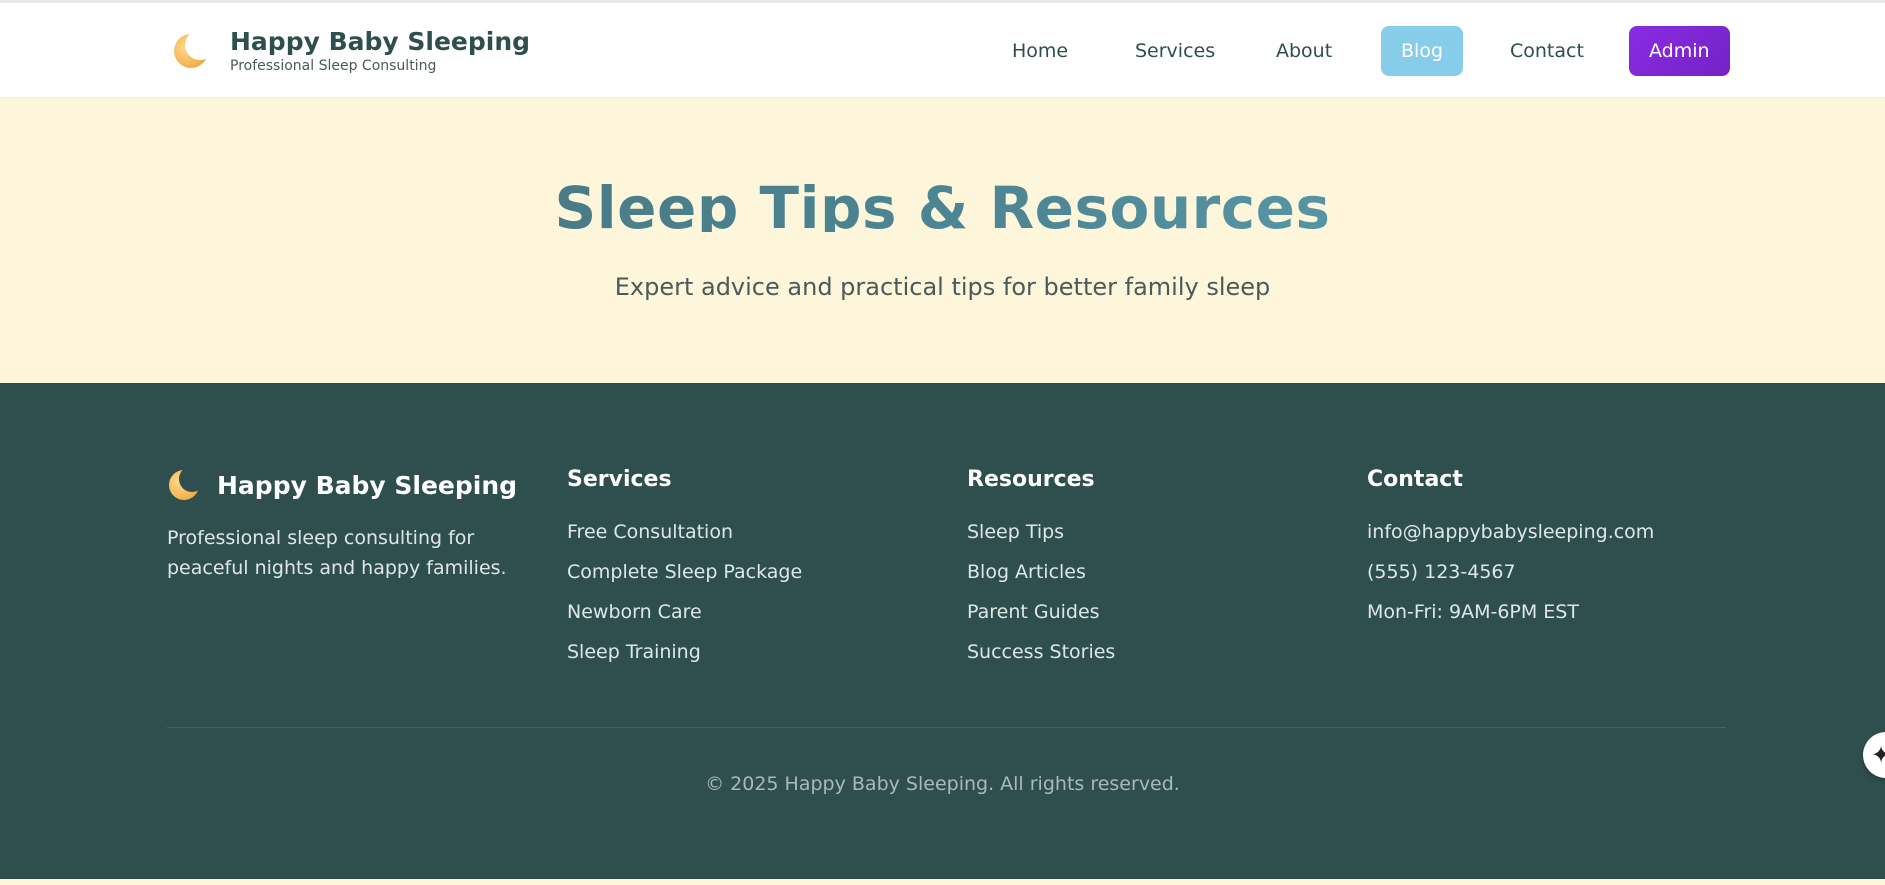 The width and height of the screenshot is (1885, 885). What do you see at coordinates (619, 479) in the screenshot?
I see `footer-heading-services: Services` at bounding box center [619, 479].